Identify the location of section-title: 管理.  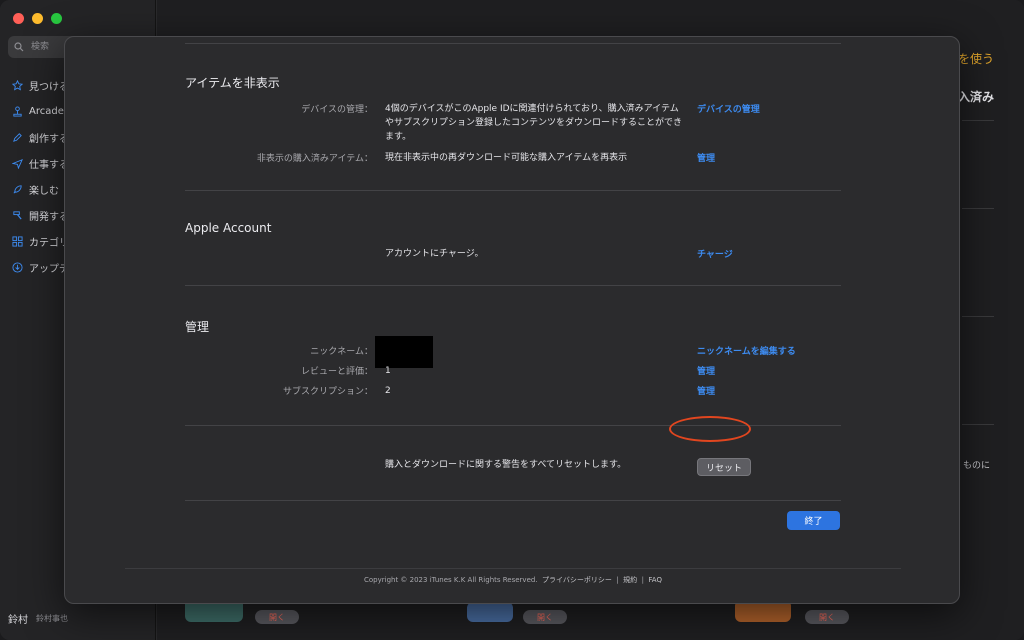
(197, 327).